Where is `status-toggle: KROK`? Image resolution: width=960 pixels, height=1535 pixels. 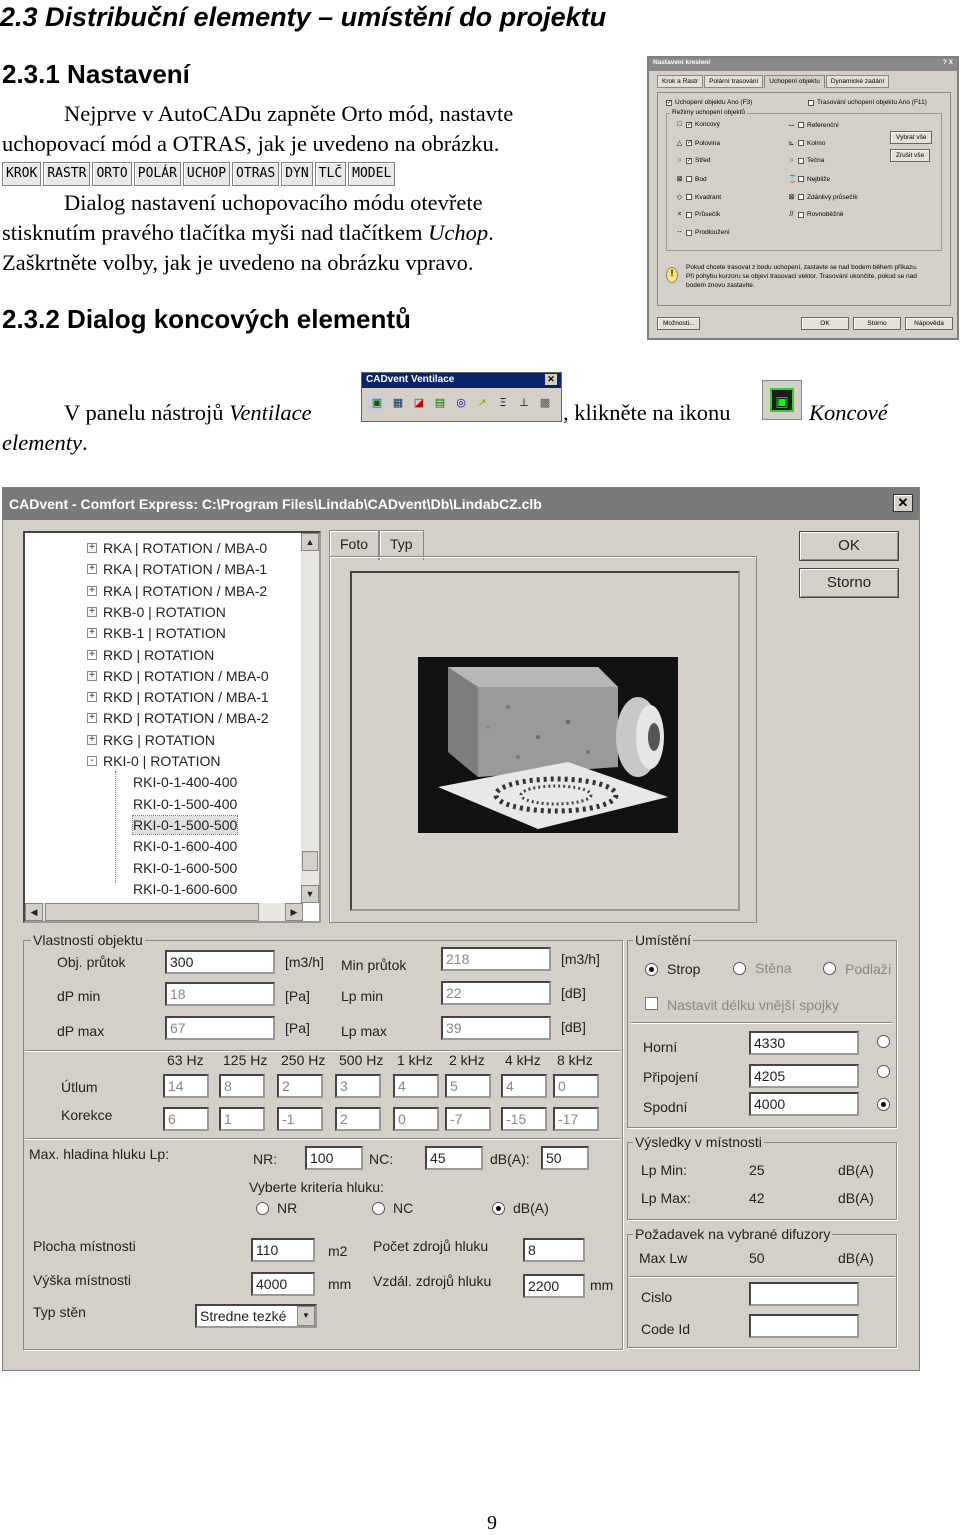
status-toggle: KROK is located at coordinates (22, 174).